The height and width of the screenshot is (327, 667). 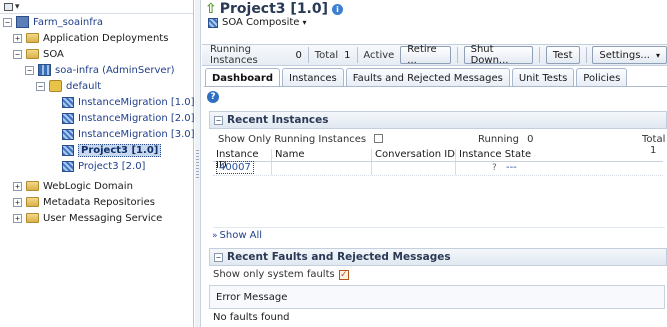 I want to click on soa-composite-menu: SOA Composite ▾, so click(x=257, y=22).